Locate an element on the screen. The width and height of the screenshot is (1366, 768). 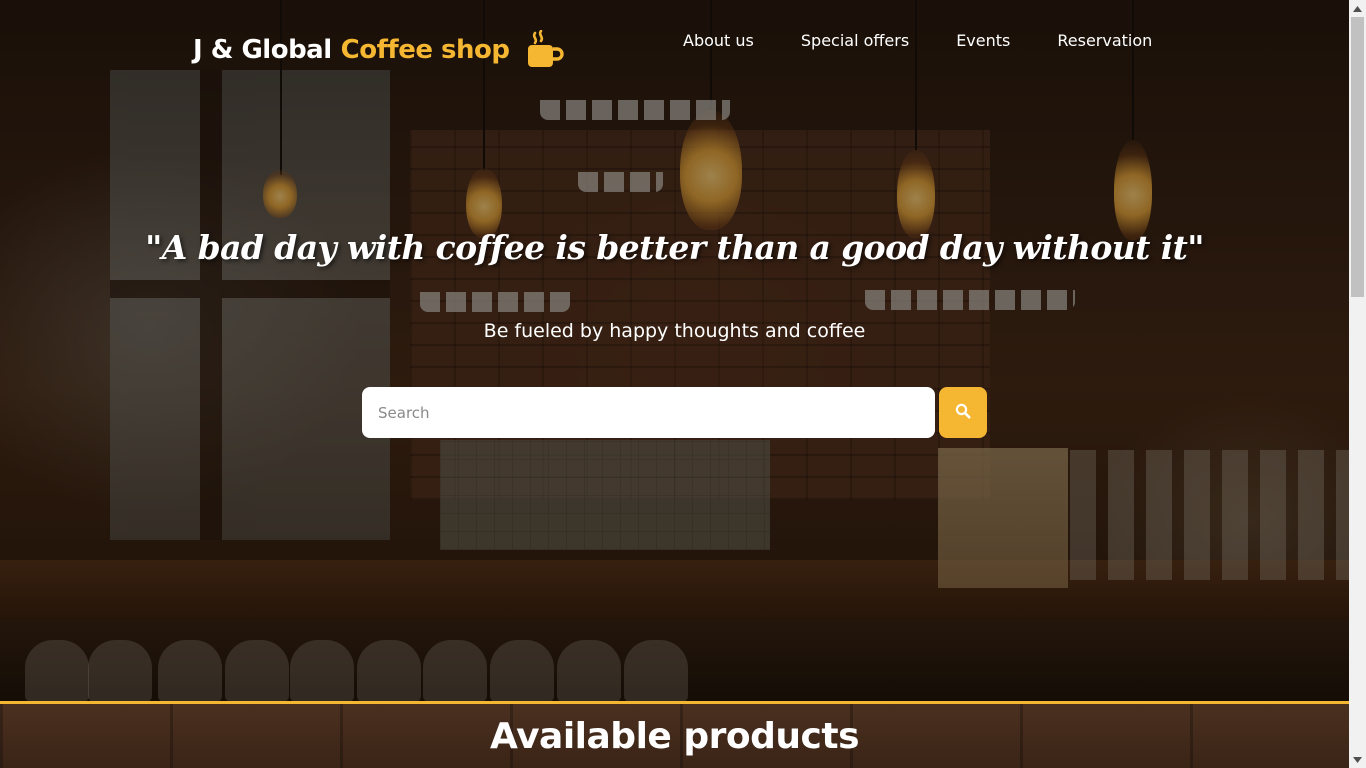
search-input is located at coordinates (648, 412).